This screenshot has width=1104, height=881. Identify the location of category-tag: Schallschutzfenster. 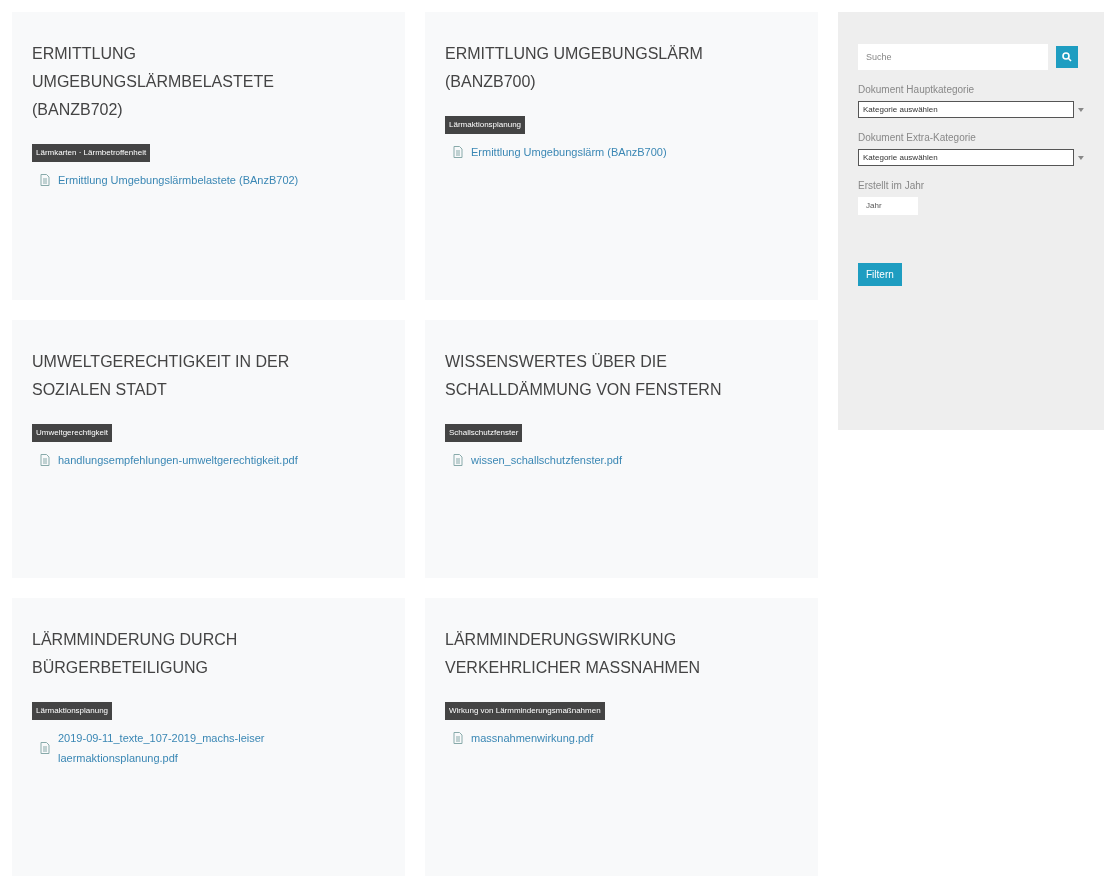
(484, 433).